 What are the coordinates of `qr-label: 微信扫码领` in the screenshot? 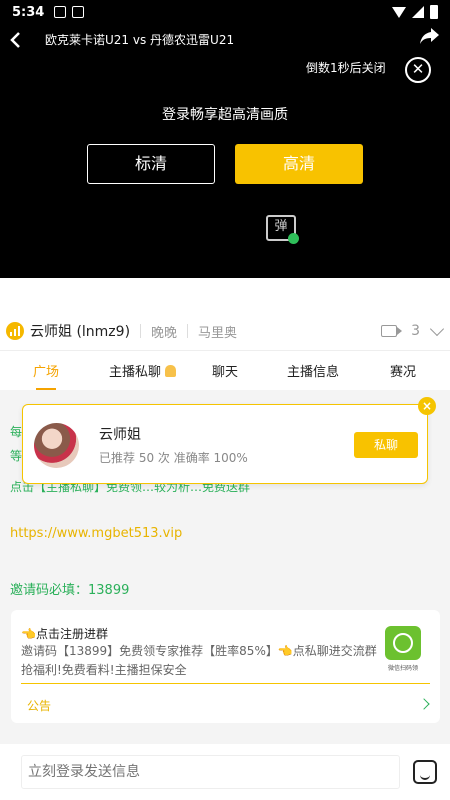 It's located at (402, 668).